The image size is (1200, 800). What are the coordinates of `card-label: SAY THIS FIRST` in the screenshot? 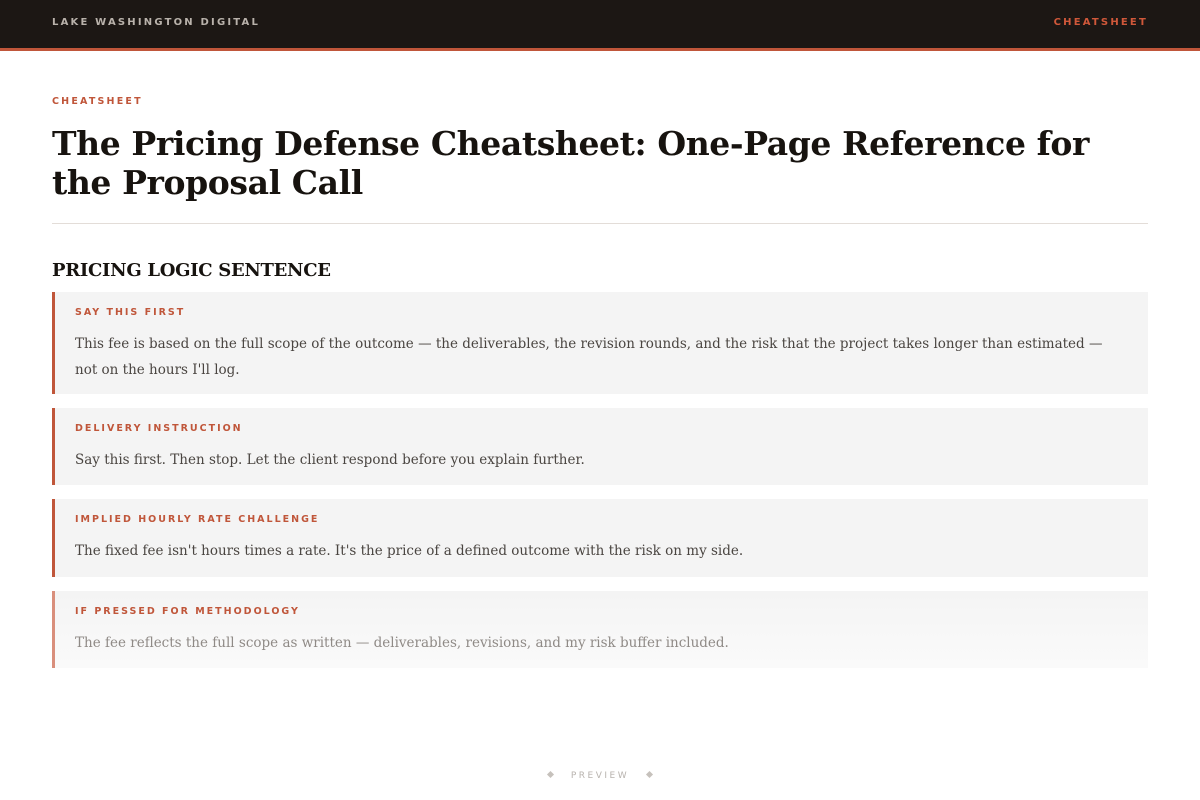 It's located at (130, 312).